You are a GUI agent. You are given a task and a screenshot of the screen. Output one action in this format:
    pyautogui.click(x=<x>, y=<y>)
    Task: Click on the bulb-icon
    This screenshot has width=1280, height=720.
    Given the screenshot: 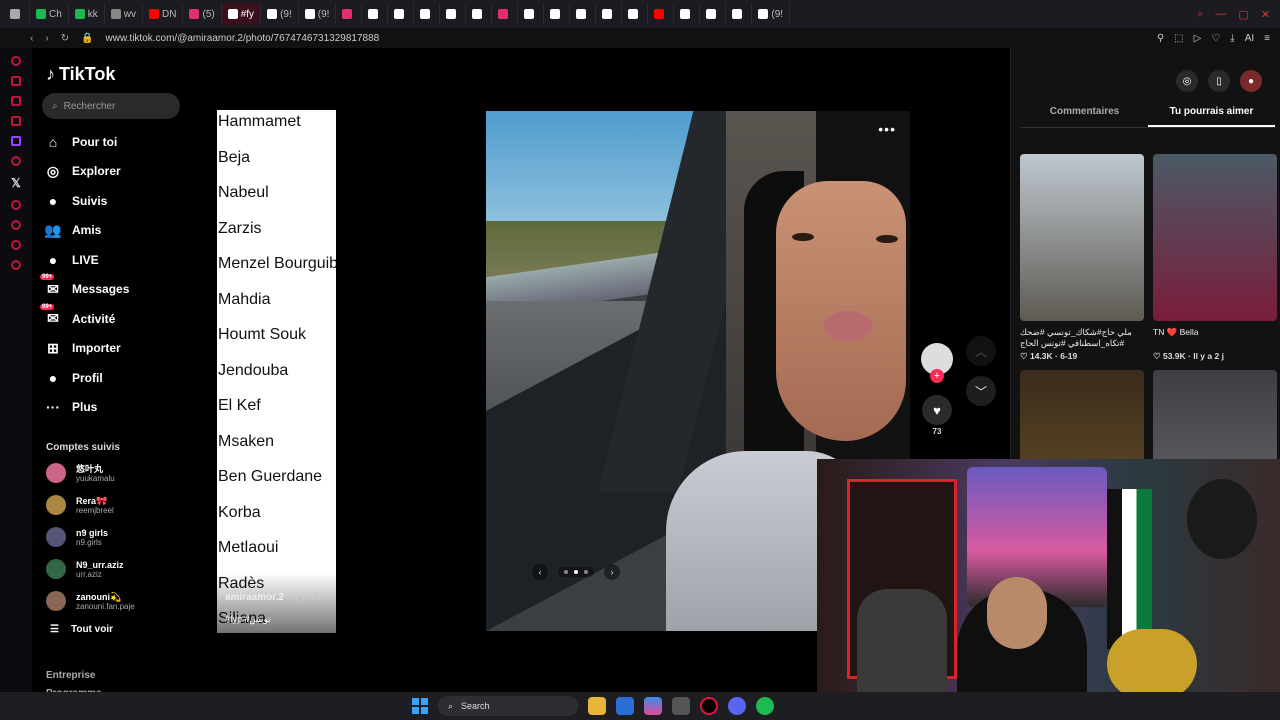 What is the action you would take?
    pyautogui.click(x=16, y=245)
    